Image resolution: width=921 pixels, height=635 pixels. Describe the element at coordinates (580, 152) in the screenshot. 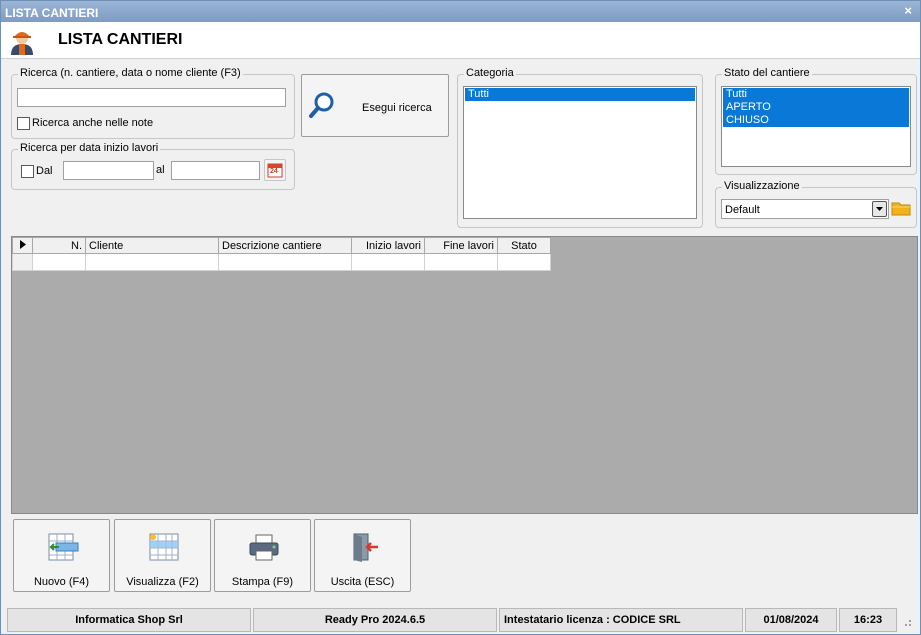

I see `category-list: Tutti` at that location.